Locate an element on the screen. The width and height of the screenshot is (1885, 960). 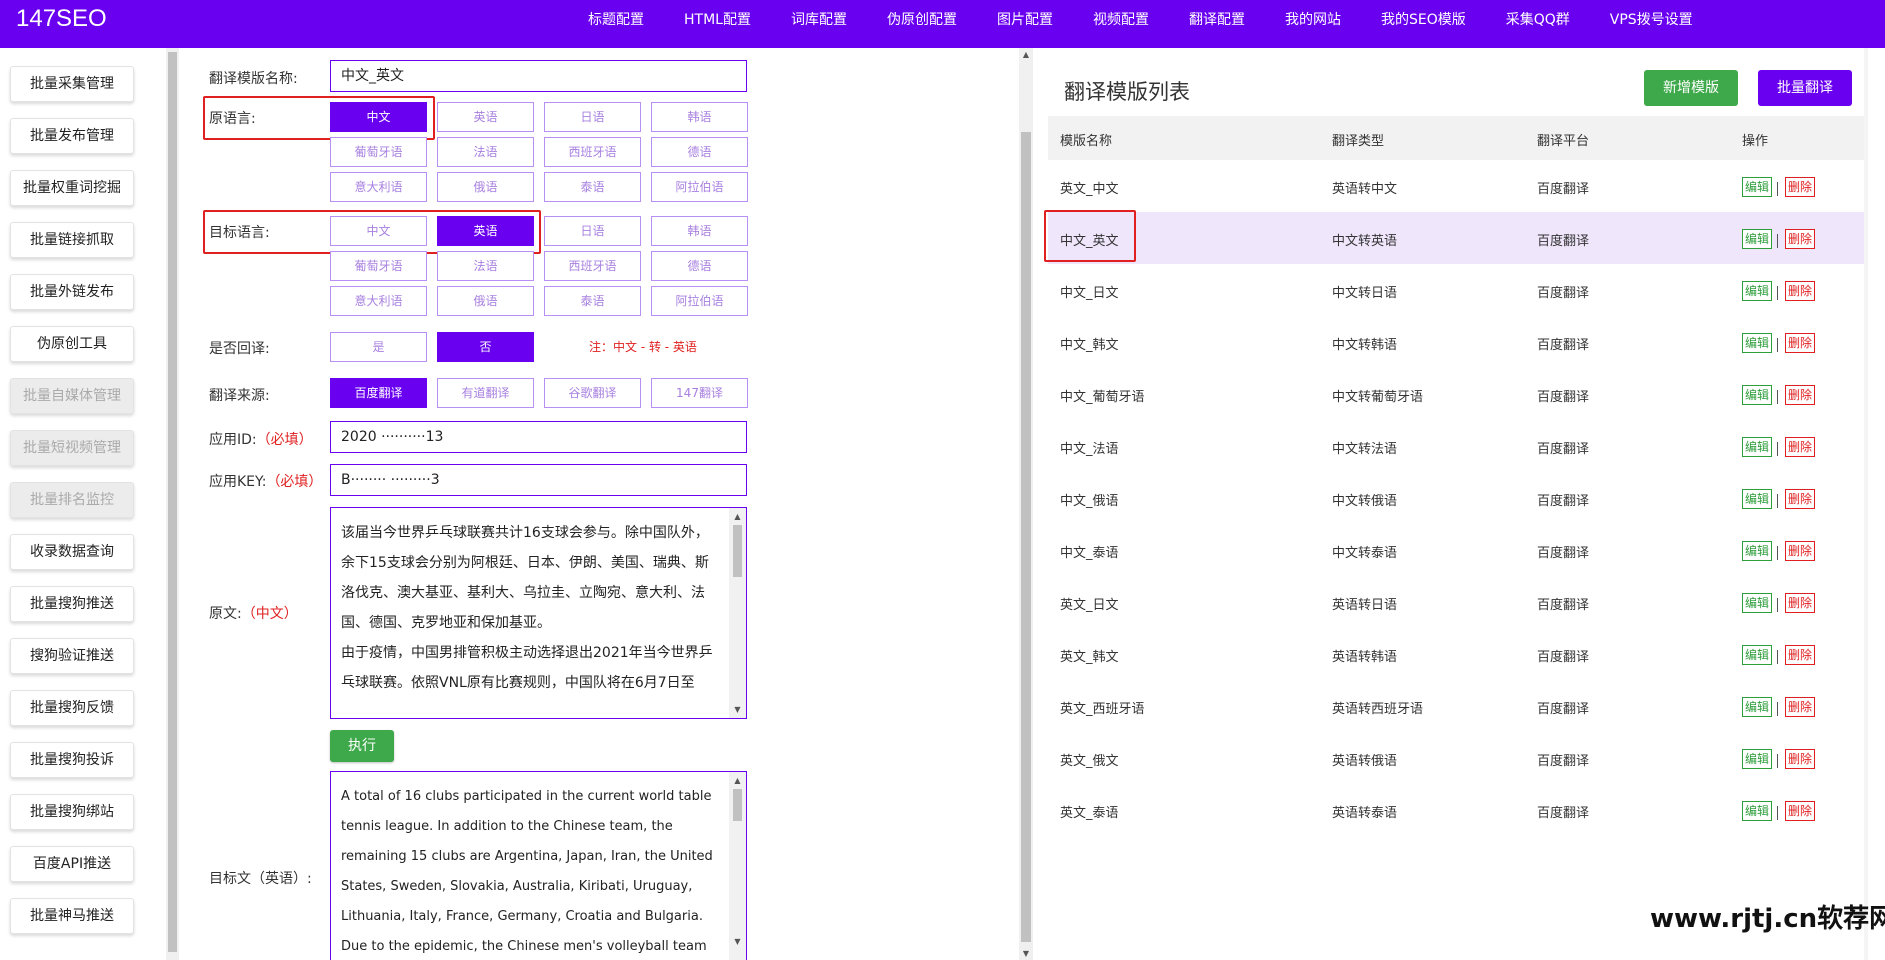
target-lang-option-7: 德语 is located at coordinates (699, 266).